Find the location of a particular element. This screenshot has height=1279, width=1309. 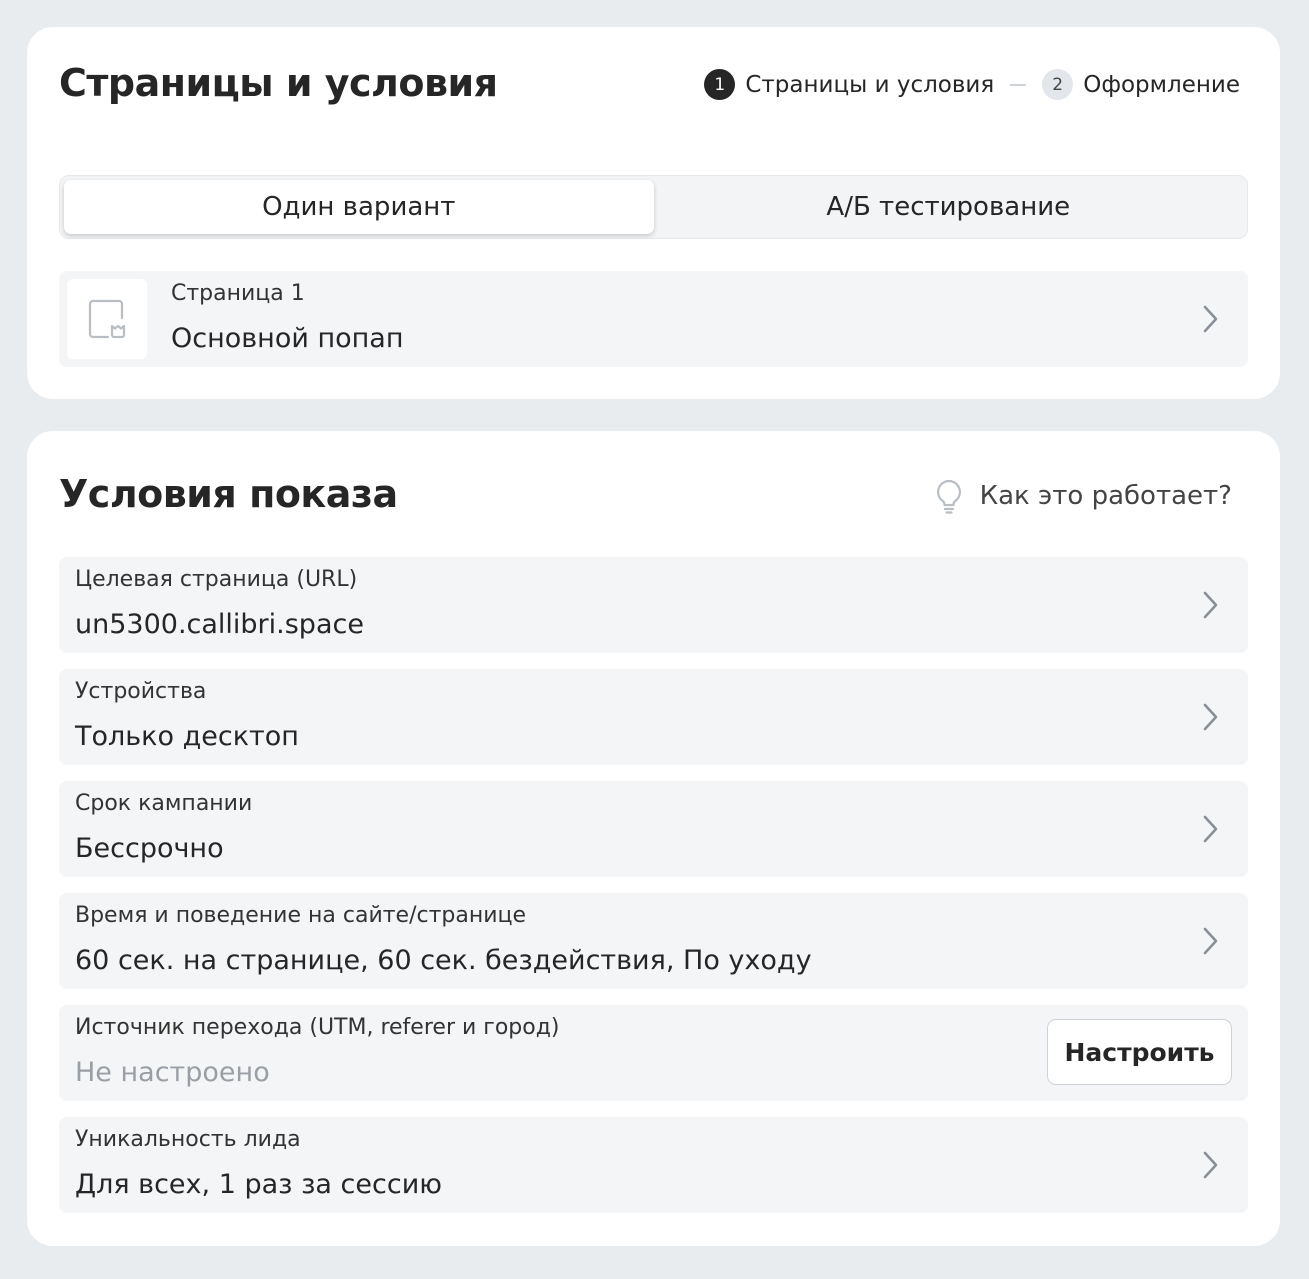

condition-row-devices: Устройства Только десктоп is located at coordinates (653, 717).